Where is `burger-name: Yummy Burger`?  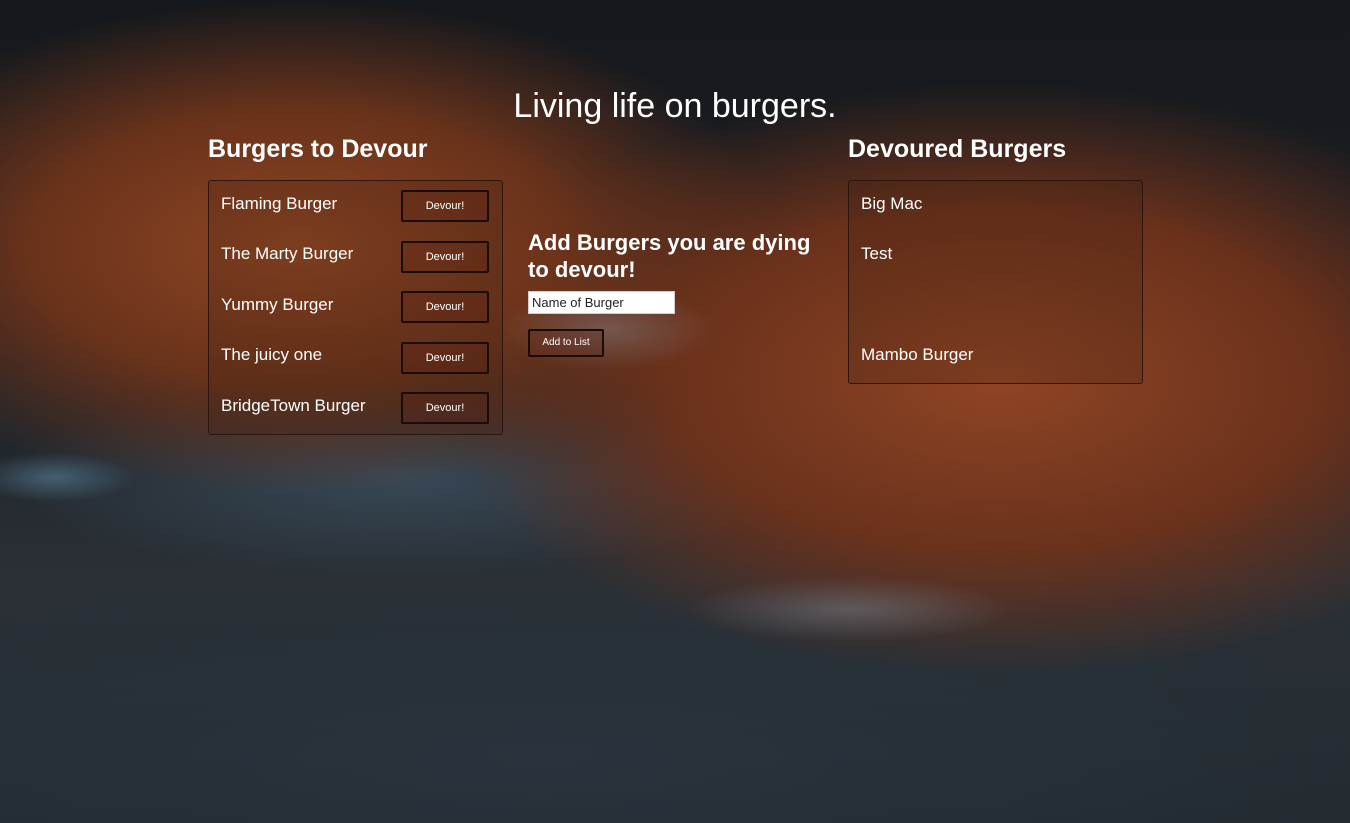 burger-name: Yummy Burger is located at coordinates (277, 304).